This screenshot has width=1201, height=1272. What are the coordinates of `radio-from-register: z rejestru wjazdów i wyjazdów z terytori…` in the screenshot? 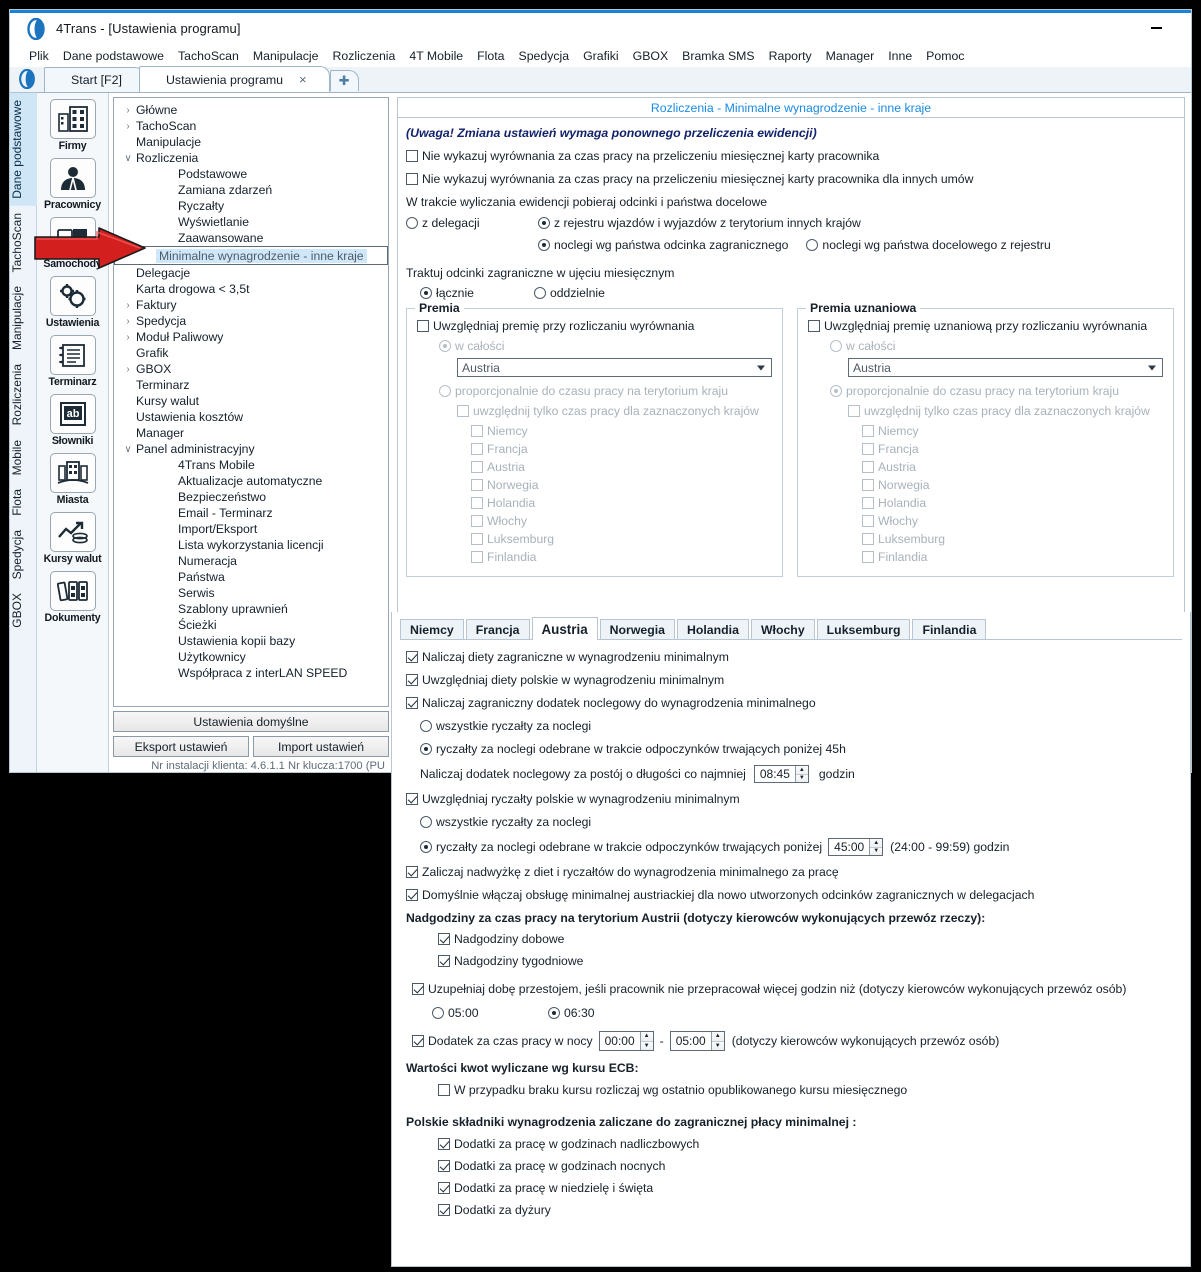 It's located at (699, 223).